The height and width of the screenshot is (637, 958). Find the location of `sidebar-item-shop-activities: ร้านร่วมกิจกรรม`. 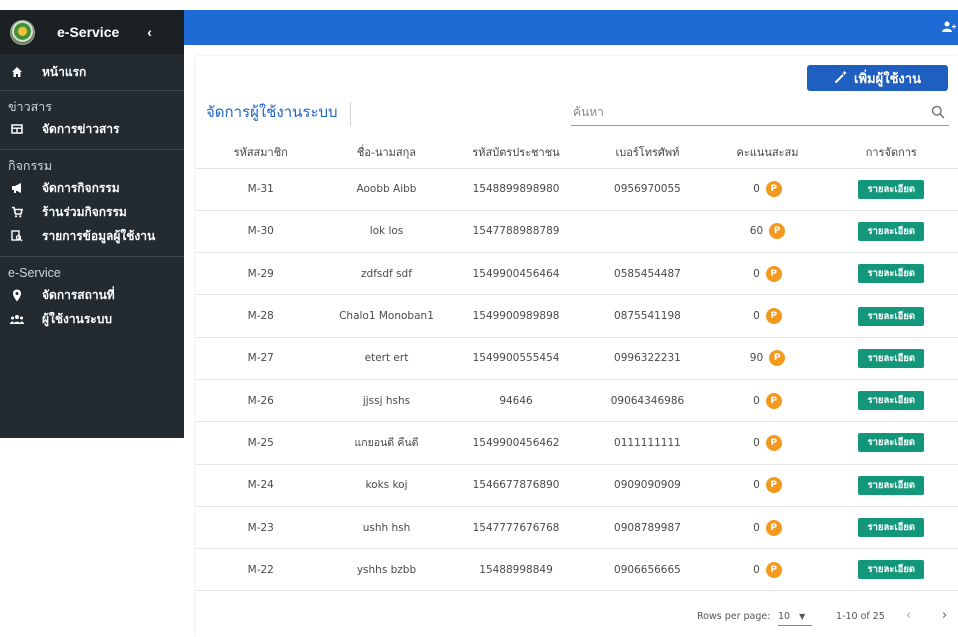

sidebar-item-shop-activities: ร้านร่วมกิจกรรม is located at coordinates (92, 212).